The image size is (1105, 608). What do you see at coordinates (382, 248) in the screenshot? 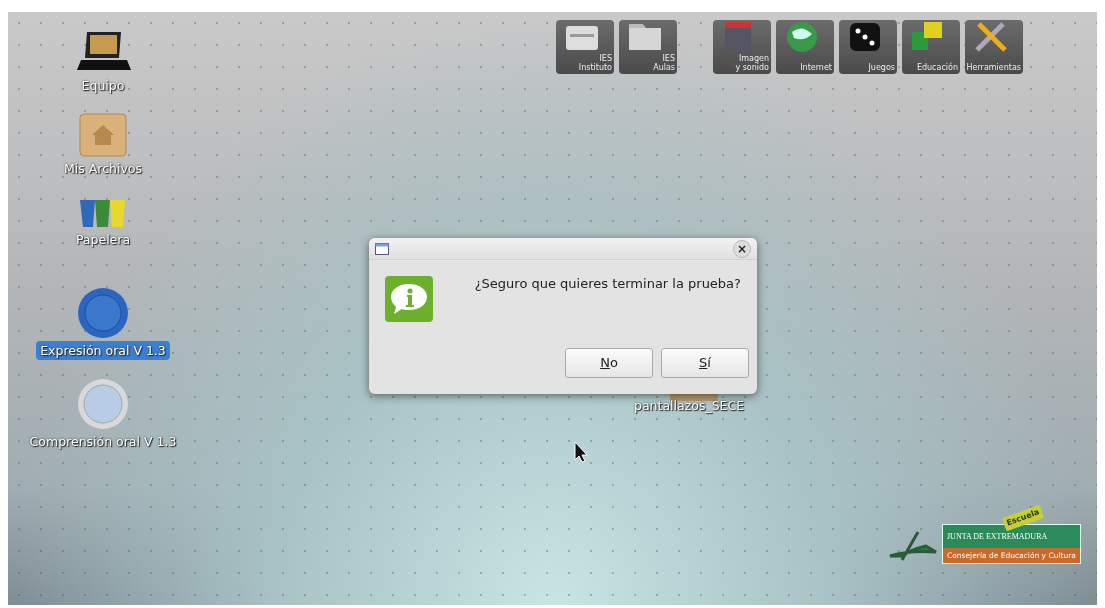
I see `window-icon` at bounding box center [382, 248].